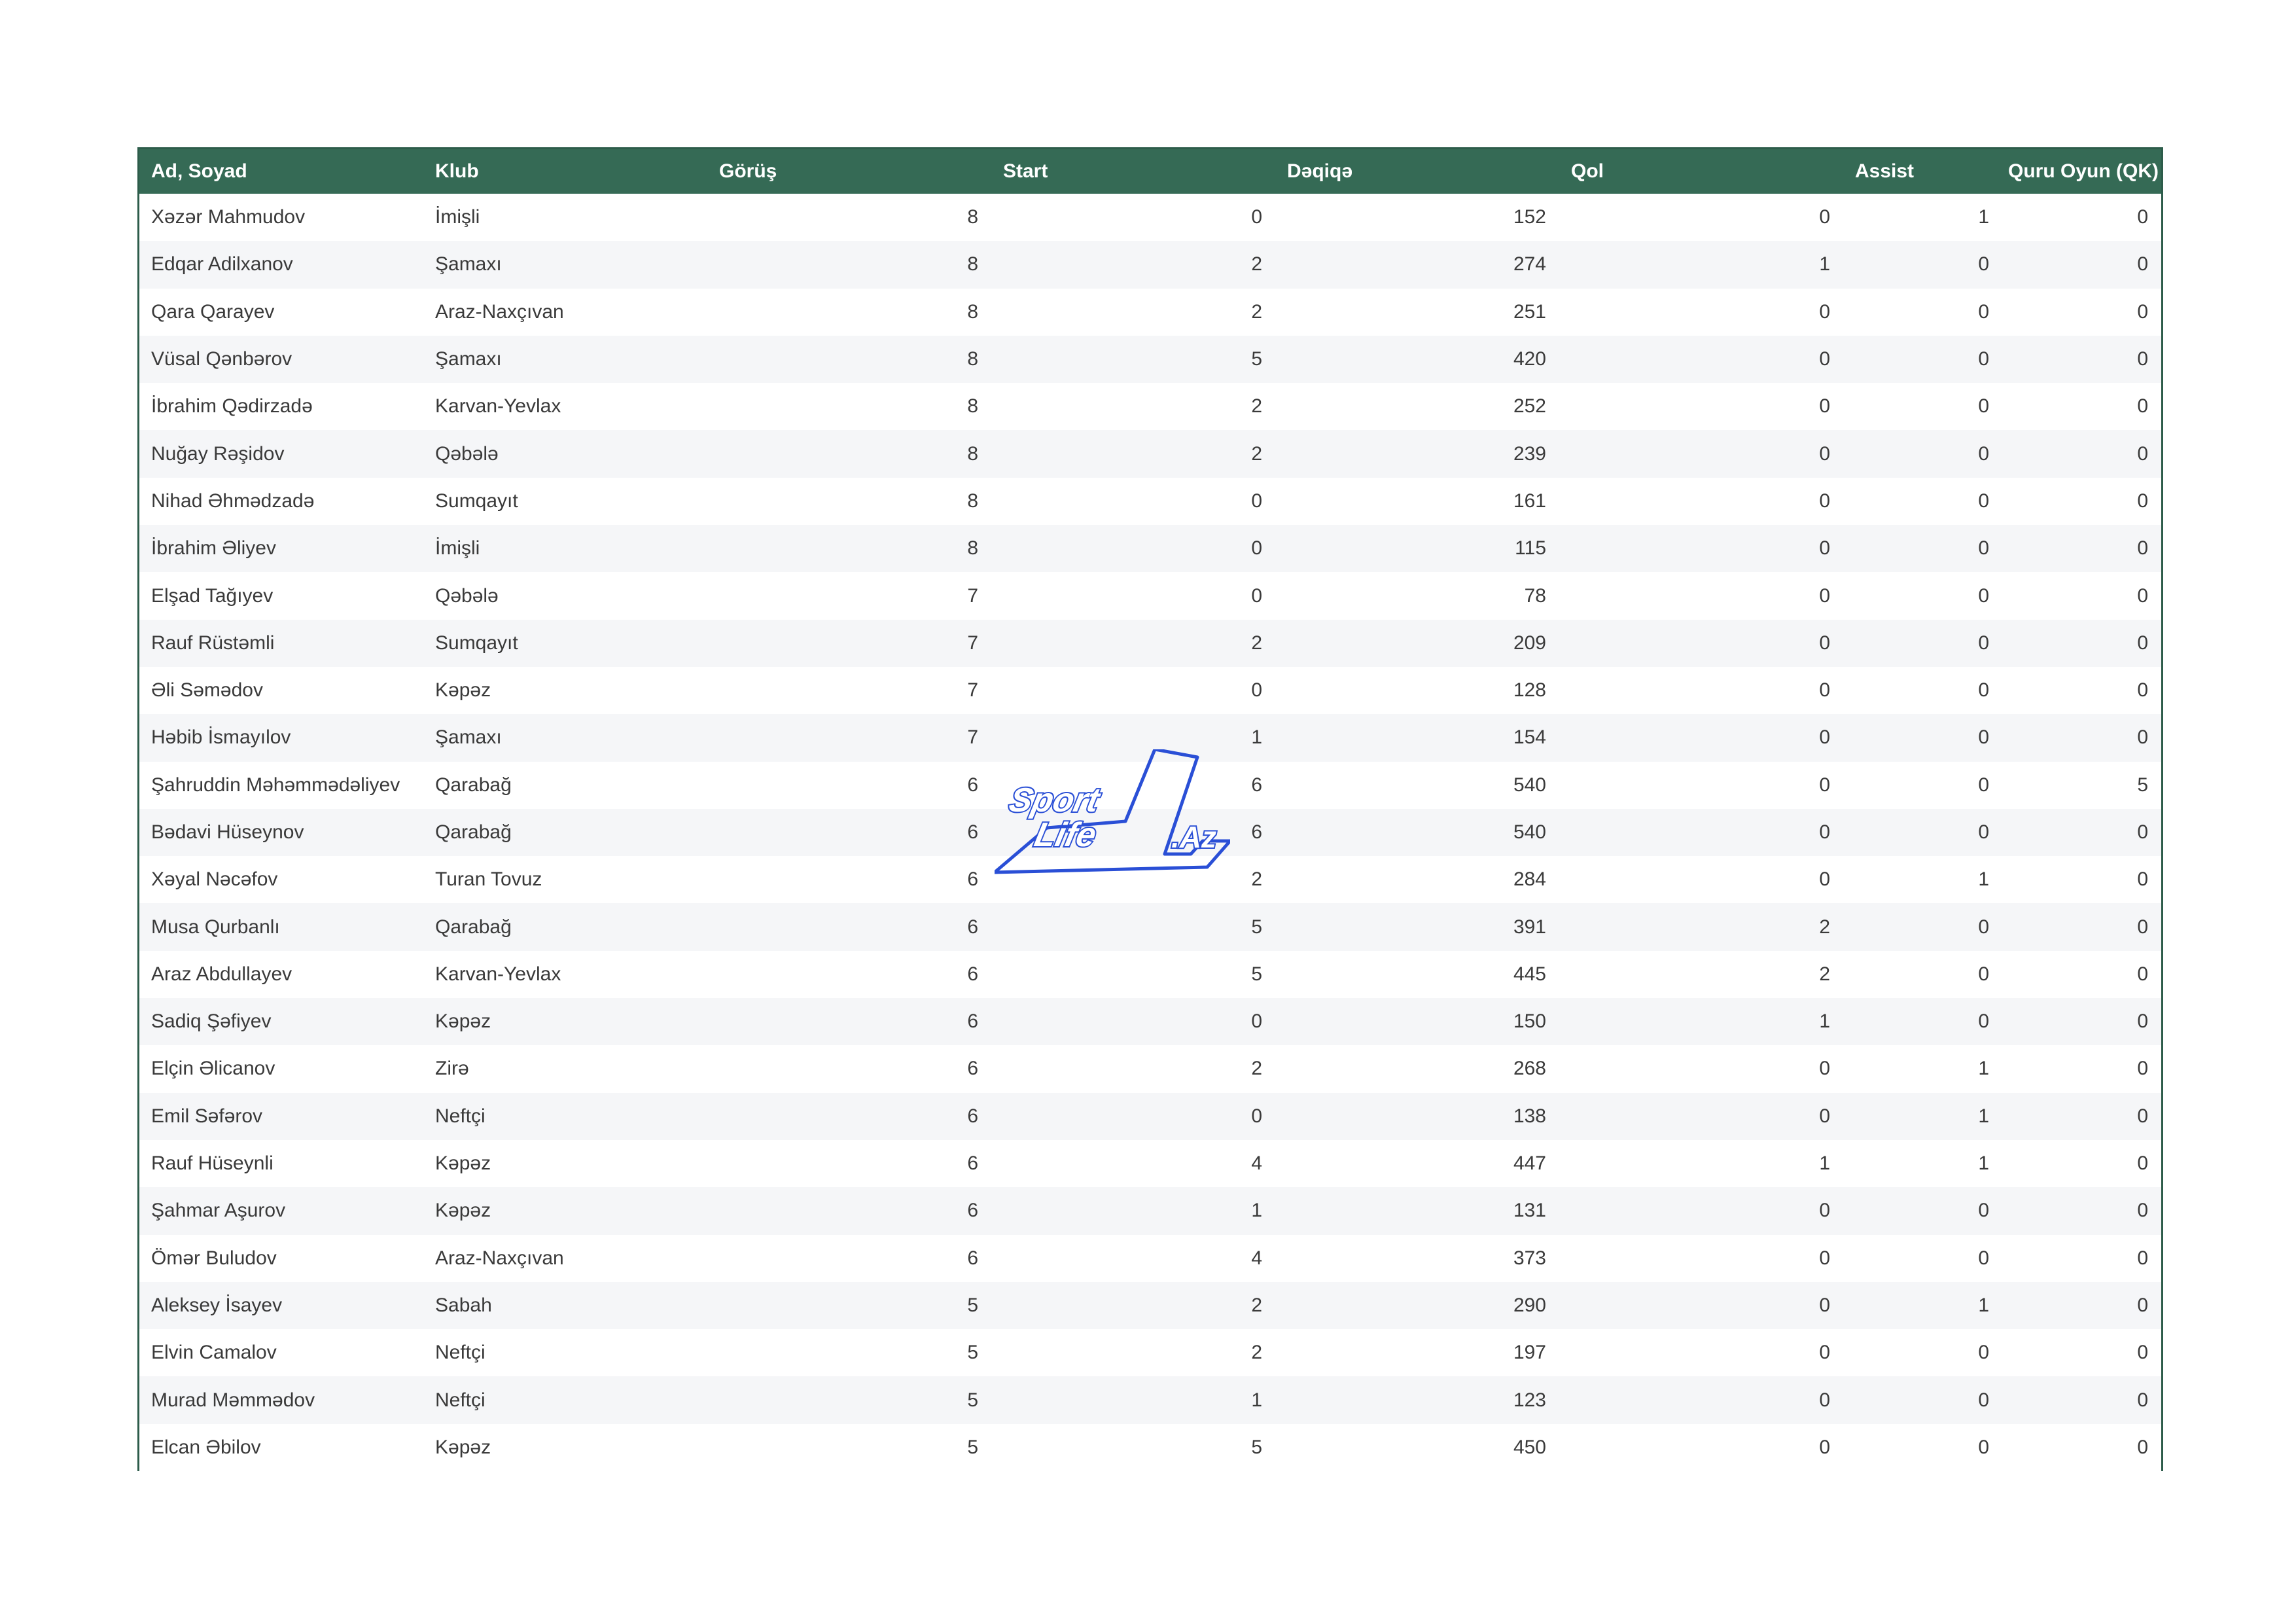 The width and height of the screenshot is (2296, 1623). I want to click on header-goals: Qol, so click(1701, 171).